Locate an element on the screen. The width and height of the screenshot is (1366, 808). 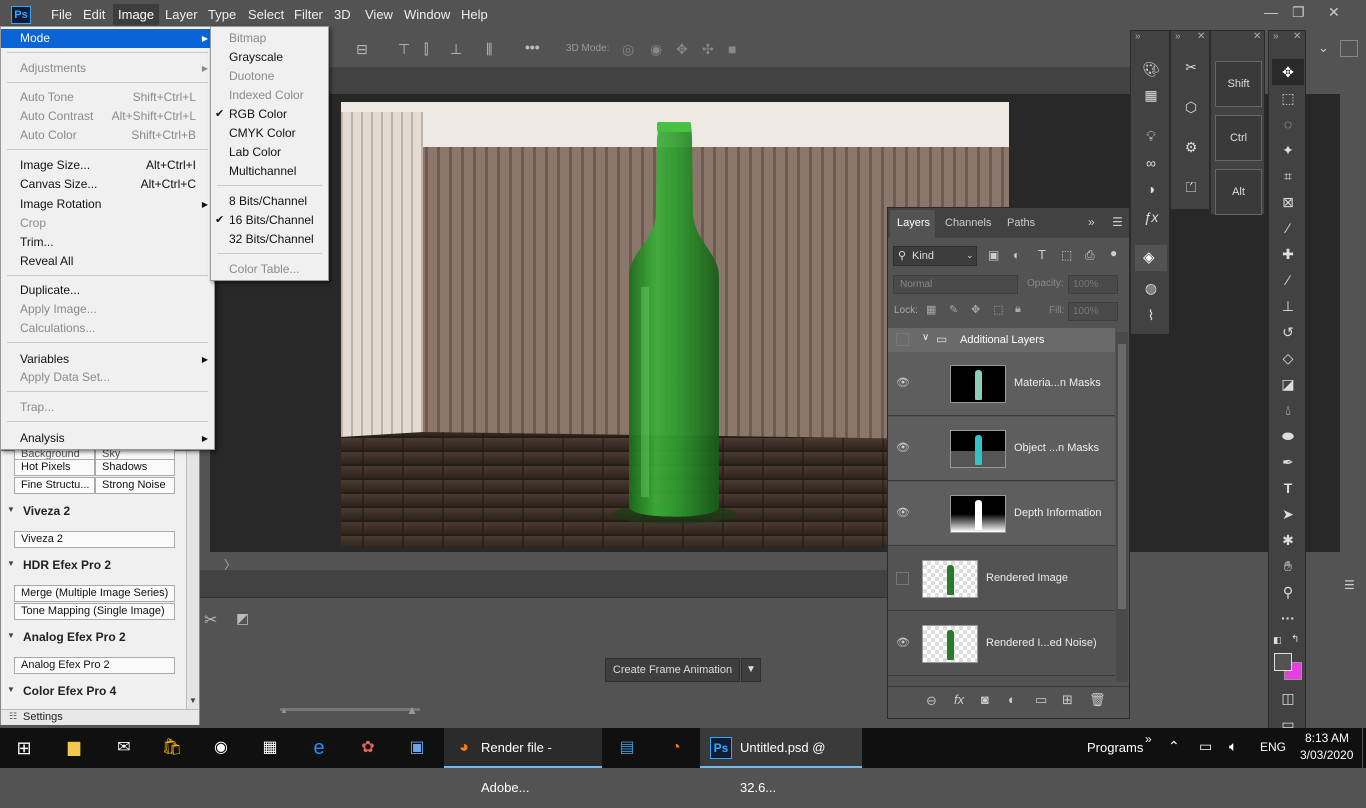
shape-tool-icon: ✱ is located at coordinates (1288, 540).